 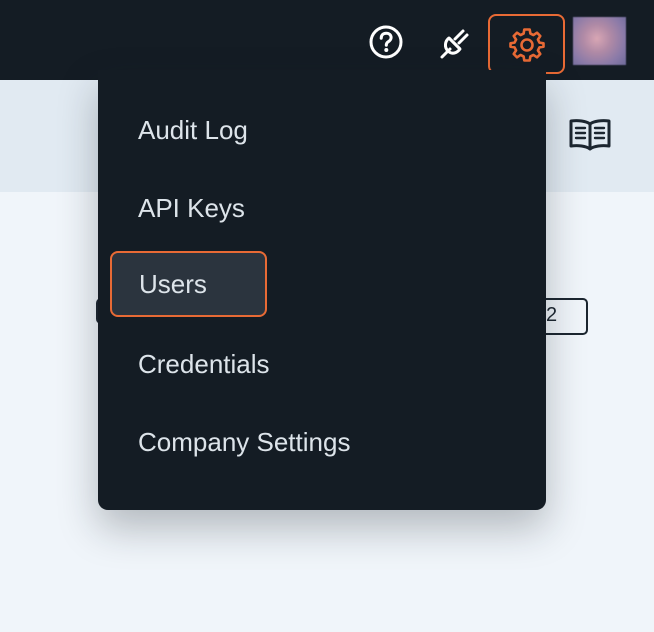 What do you see at coordinates (590, 134) in the screenshot?
I see `book-icon` at bounding box center [590, 134].